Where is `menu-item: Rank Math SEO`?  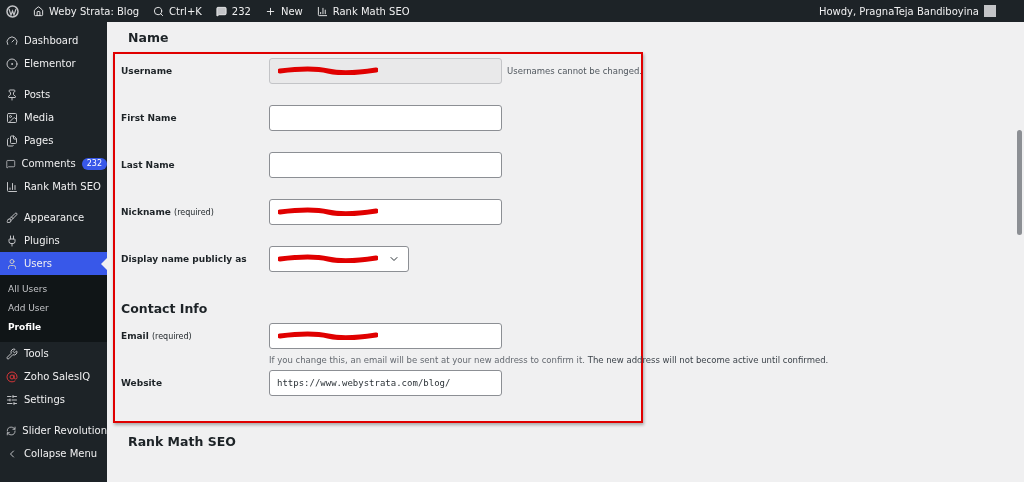 menu-item: Rank Math SEO is located at coordinates (53, 186).